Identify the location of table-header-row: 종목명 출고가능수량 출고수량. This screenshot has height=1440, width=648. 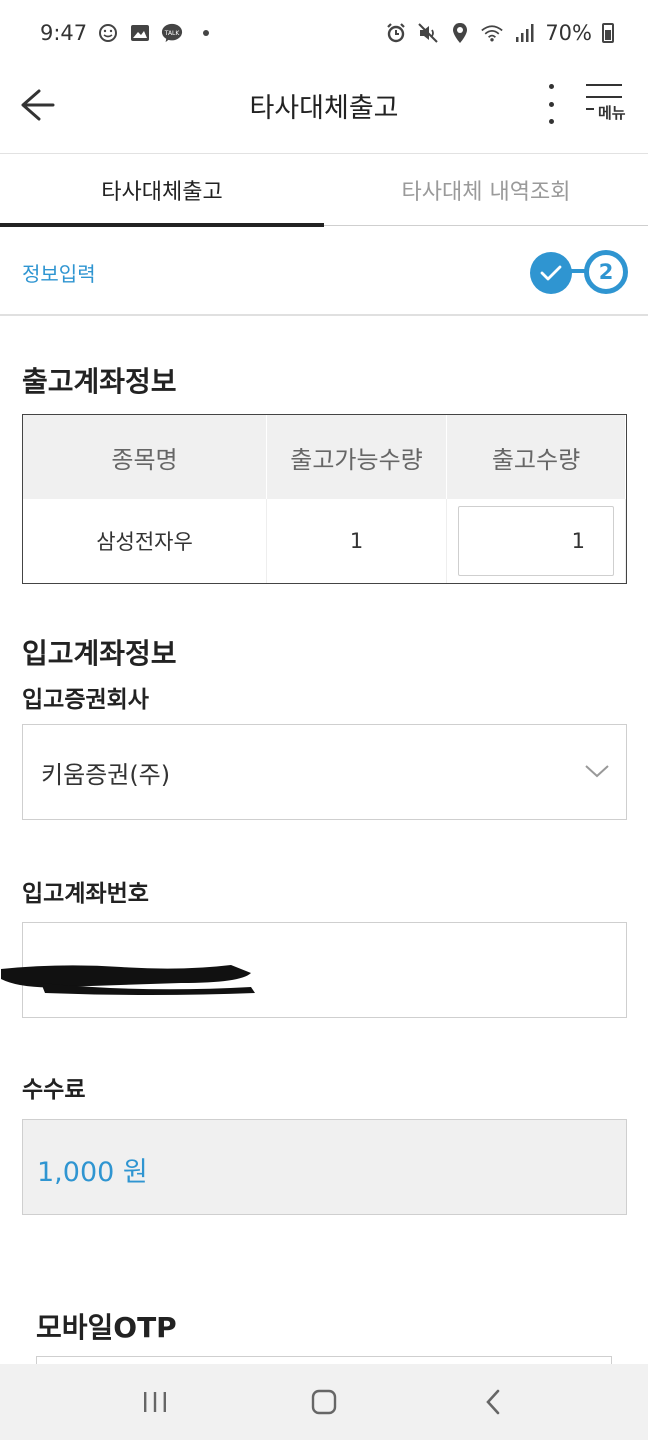
(324, 457).